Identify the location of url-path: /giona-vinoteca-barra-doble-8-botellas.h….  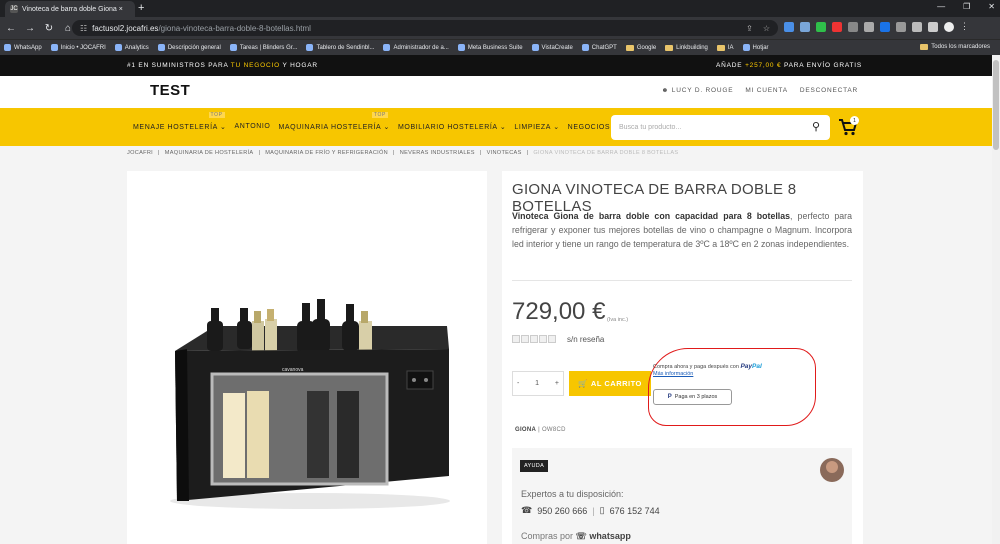
(234, 28).